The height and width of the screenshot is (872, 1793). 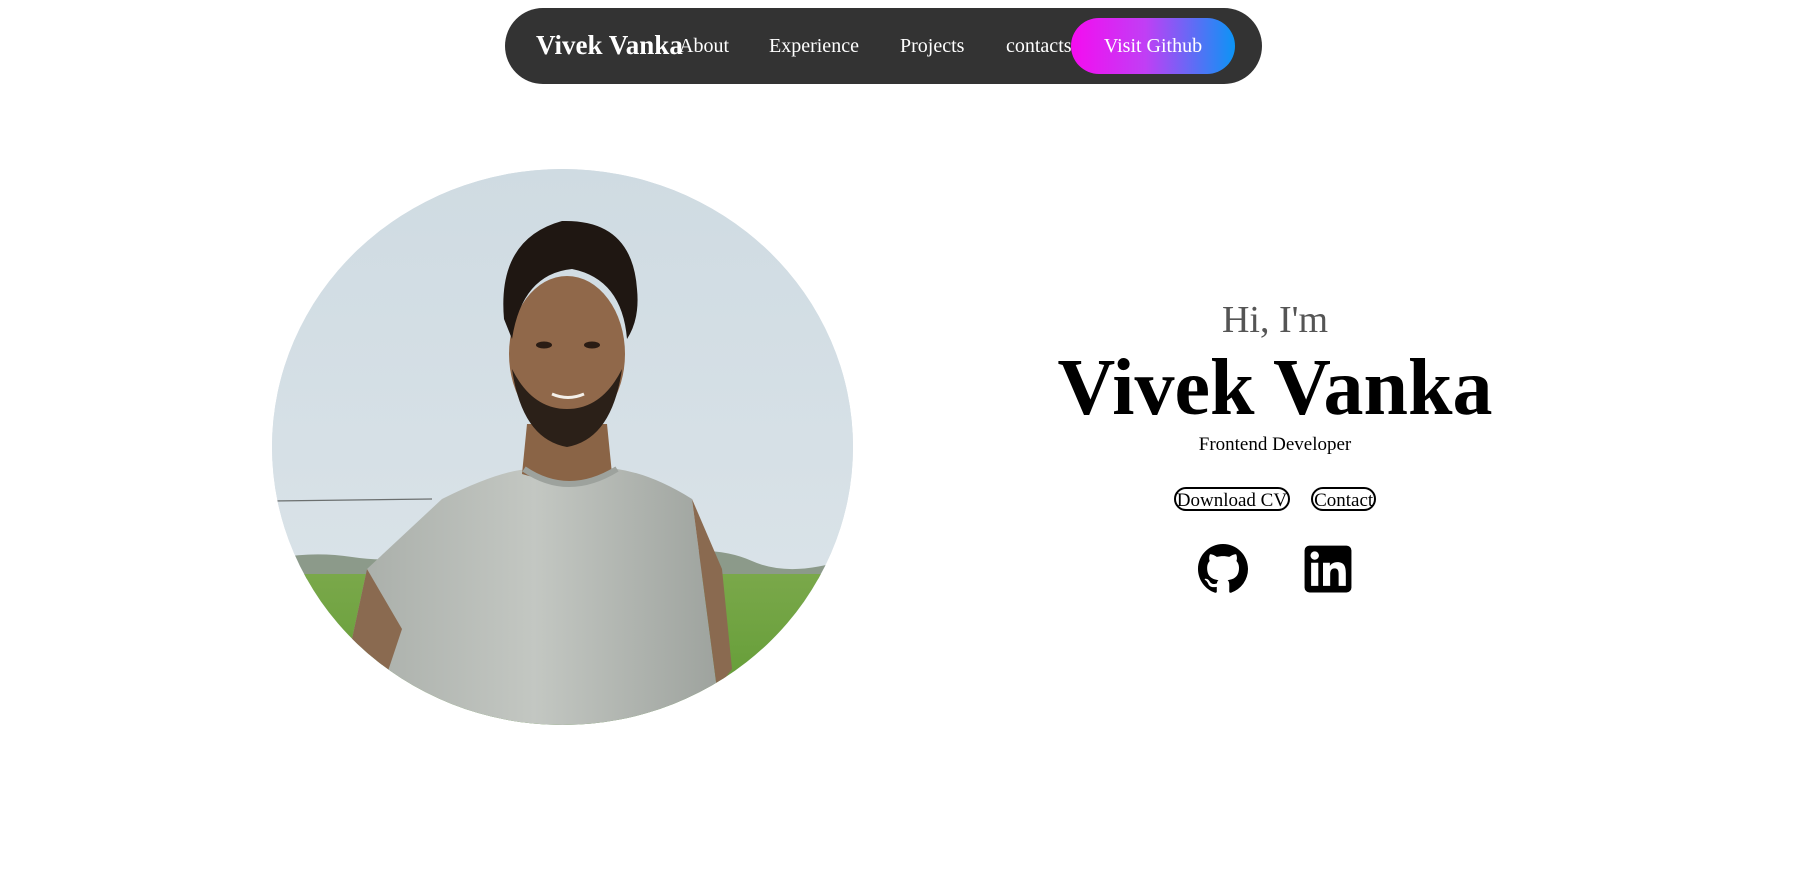 I want to click on greeting-text: Hi, I'm, so click(x=1275, y=320).